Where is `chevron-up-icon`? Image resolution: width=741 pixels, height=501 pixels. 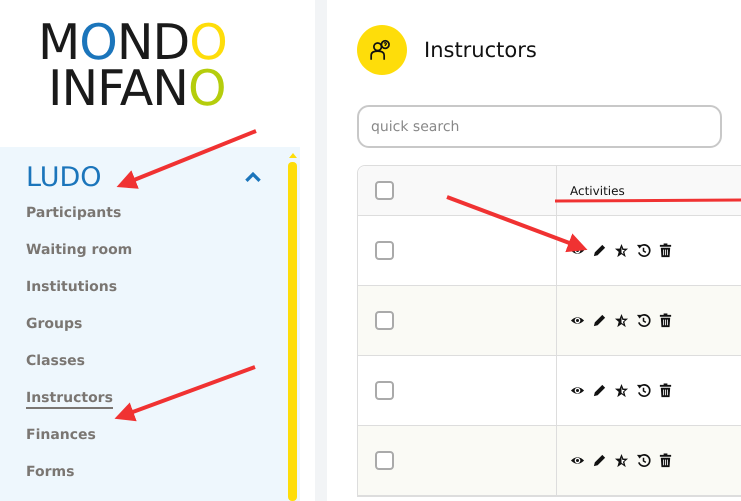 chevron-up-icon is located at coordinates (253, 177).